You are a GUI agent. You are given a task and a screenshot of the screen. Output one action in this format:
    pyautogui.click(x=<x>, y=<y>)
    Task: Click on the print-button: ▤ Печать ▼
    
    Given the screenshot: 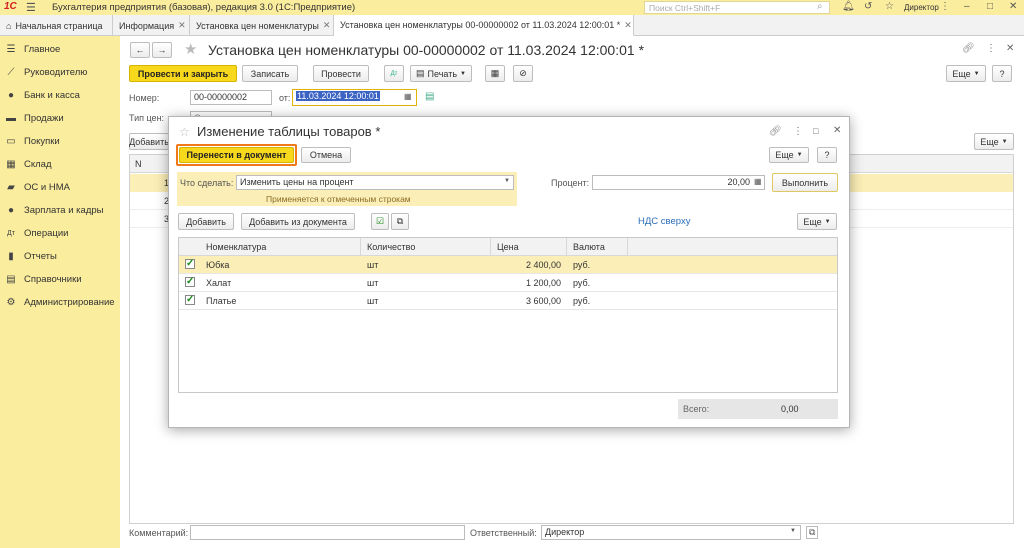 What is the action you would take?
    pyautogui.click(x=441, y=73)
    